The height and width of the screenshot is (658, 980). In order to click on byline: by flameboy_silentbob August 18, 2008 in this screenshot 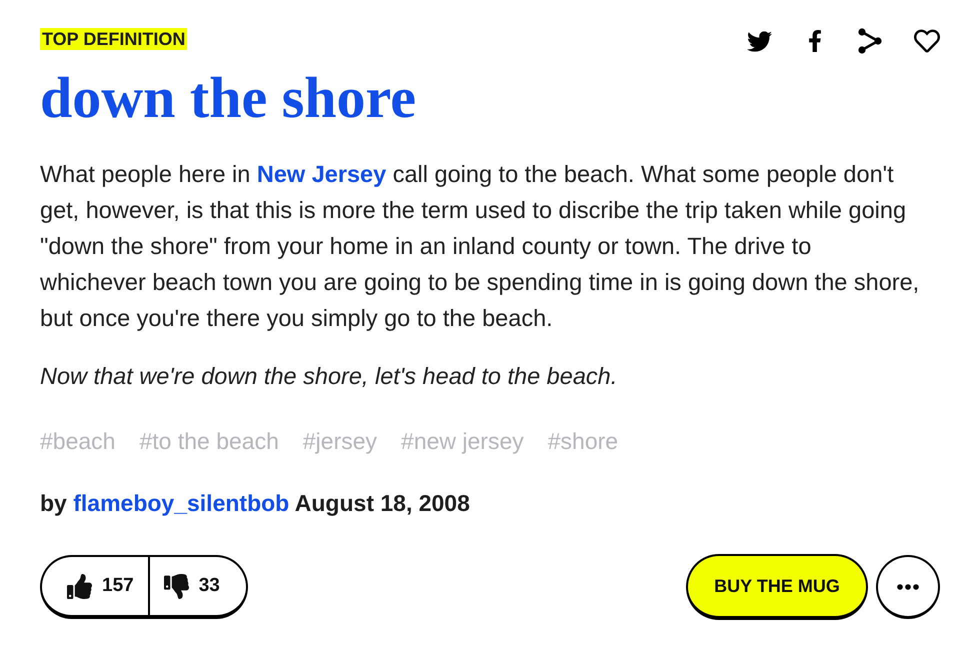, I will do `click(255, 503)`.